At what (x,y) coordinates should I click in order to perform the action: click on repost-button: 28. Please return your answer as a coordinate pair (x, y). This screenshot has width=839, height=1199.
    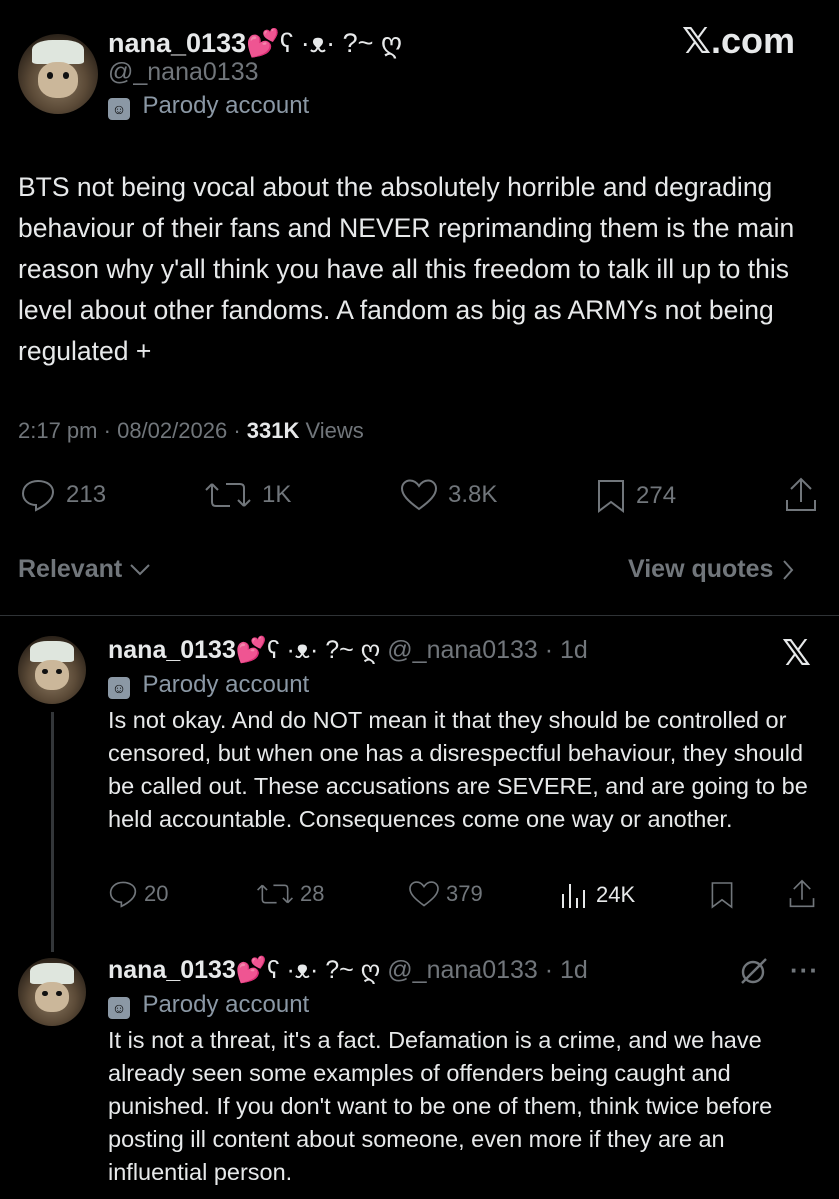
    Looking at the image, I should click on (290, 894).